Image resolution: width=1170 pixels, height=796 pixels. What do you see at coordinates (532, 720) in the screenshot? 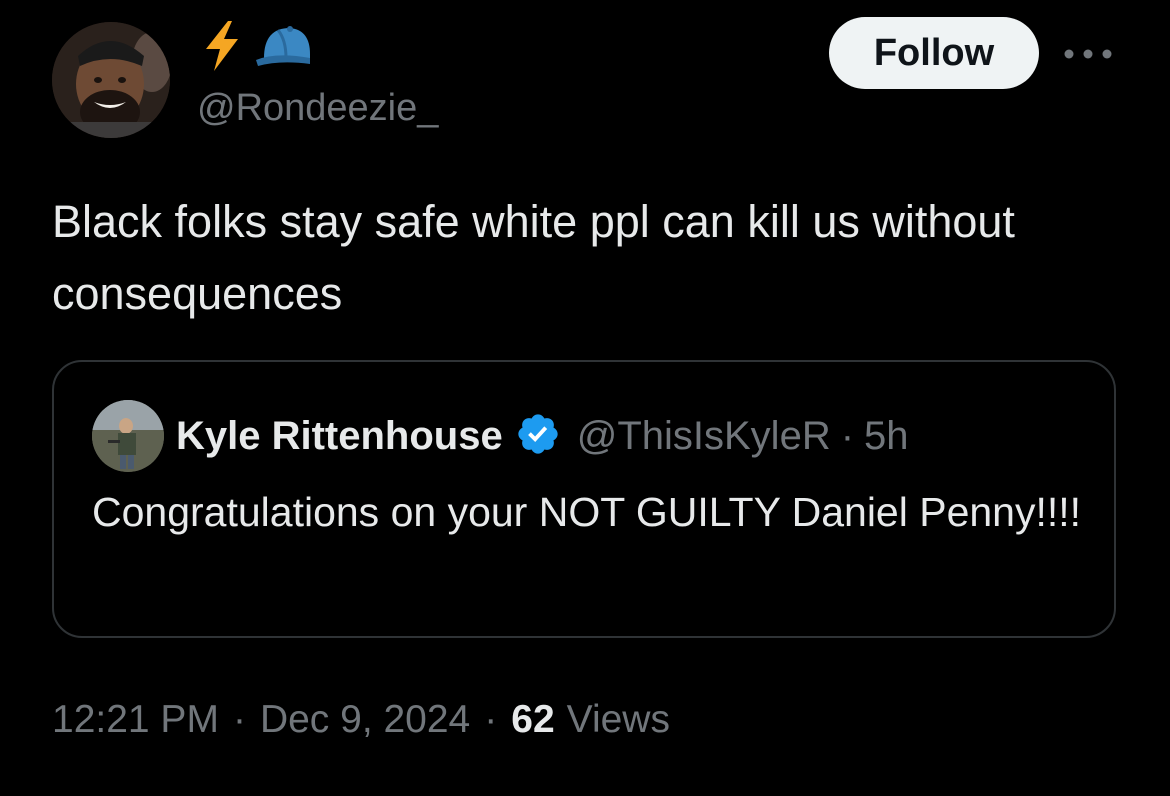
I see `views-count: 62` at bounding box center [532, 720].